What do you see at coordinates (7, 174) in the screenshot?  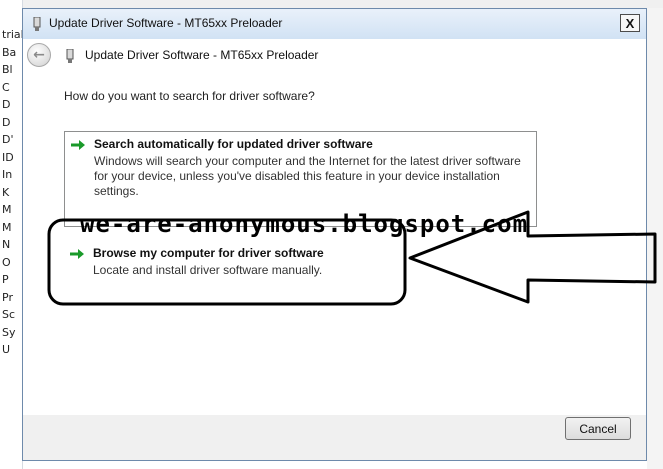 I see `background-list-item: In` at bounding box center [7, 174].